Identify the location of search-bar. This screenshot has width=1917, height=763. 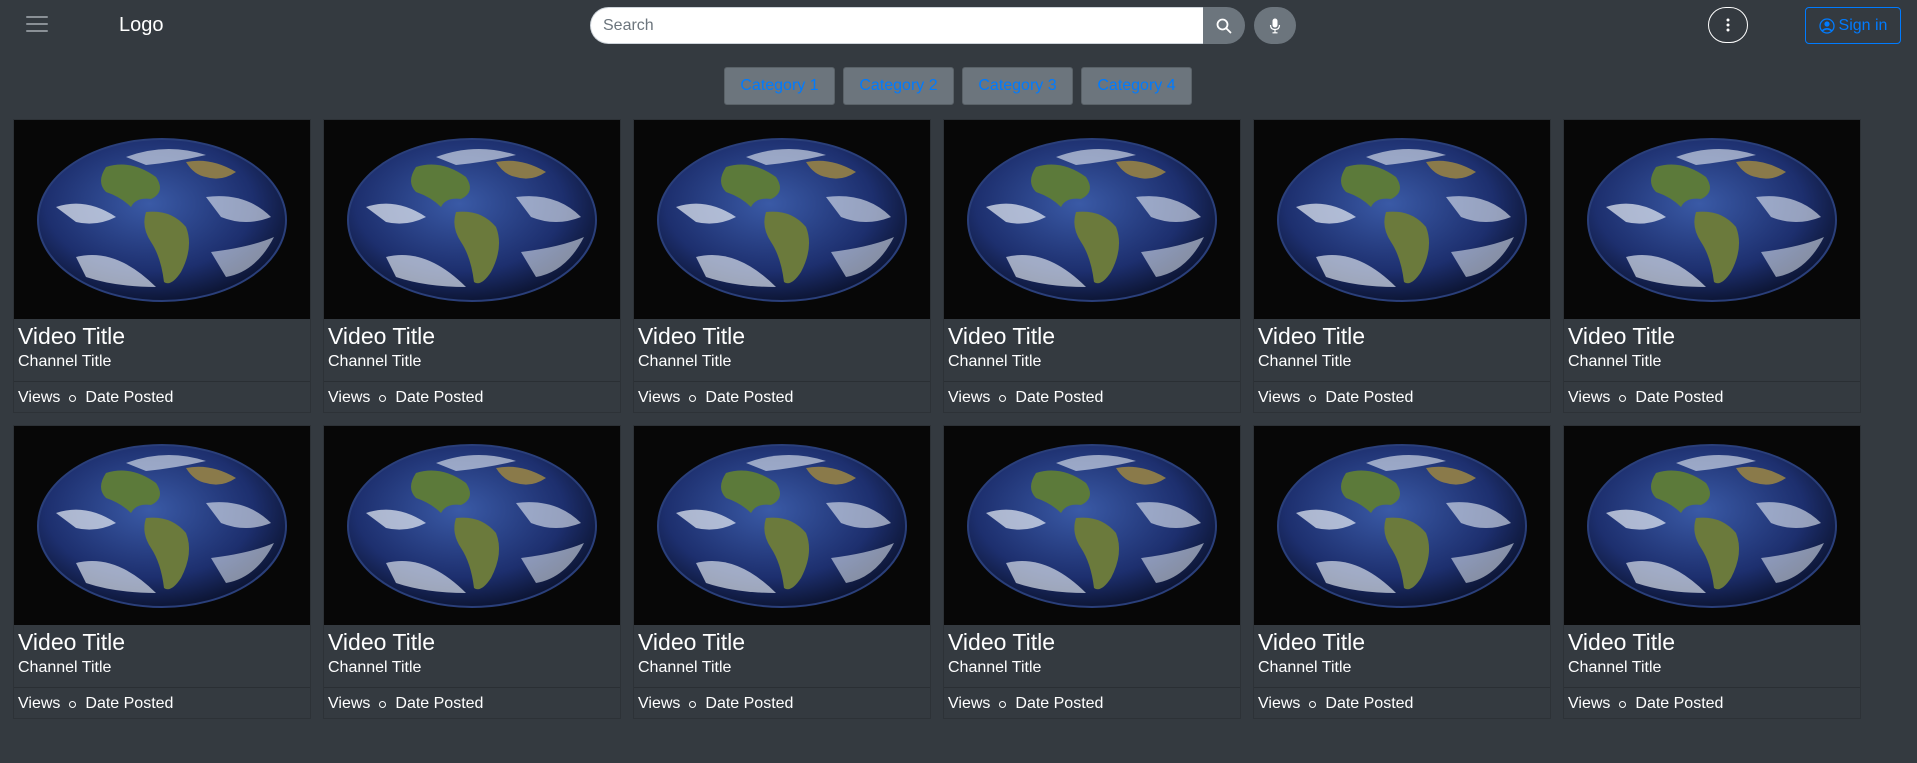
(943, 25).